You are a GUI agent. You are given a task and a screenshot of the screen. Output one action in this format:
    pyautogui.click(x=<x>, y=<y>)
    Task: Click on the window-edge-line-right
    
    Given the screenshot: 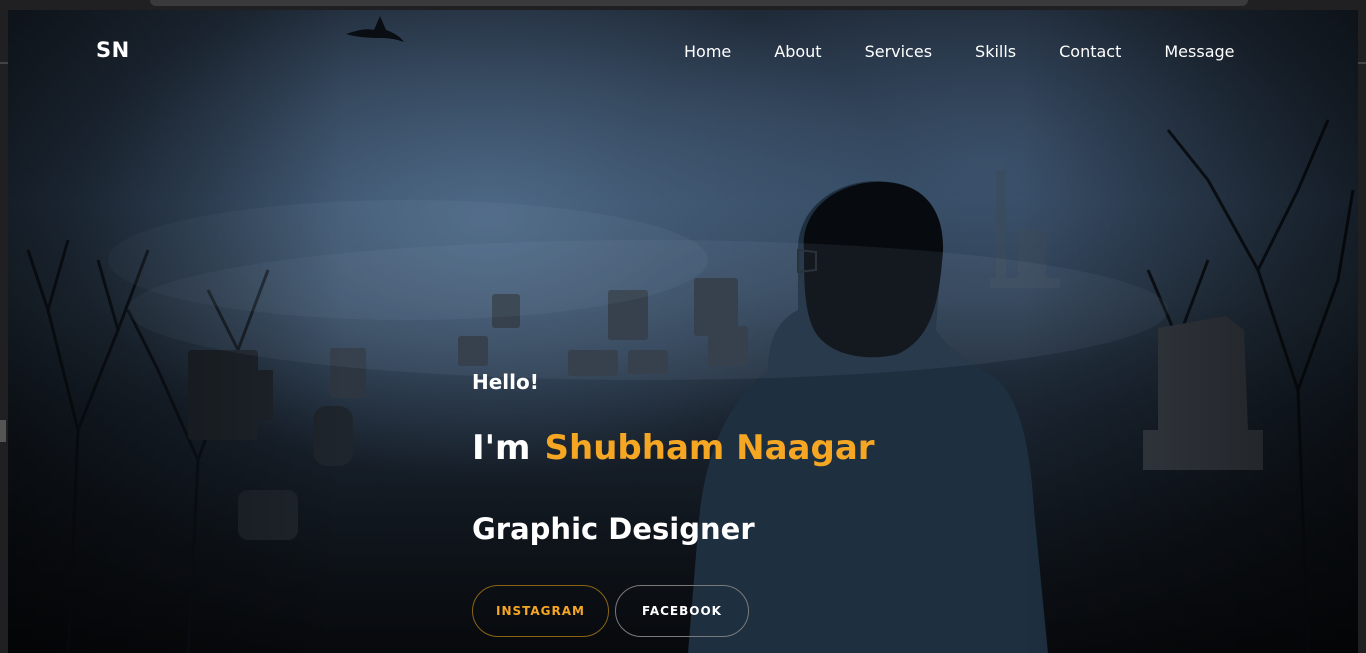 What is the action you would take?
    pyautogui.click(x=1362, y=63)
    